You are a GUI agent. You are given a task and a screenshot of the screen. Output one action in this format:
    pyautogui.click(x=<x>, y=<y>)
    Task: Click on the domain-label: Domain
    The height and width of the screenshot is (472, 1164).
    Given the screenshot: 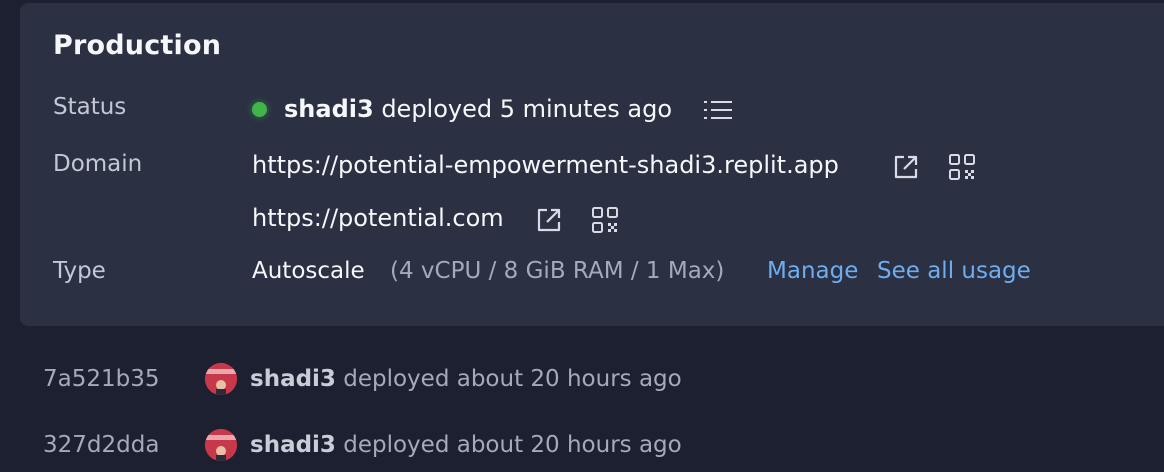 What is the action you would take?
    pyautogui.click(x=98, y=164)
    